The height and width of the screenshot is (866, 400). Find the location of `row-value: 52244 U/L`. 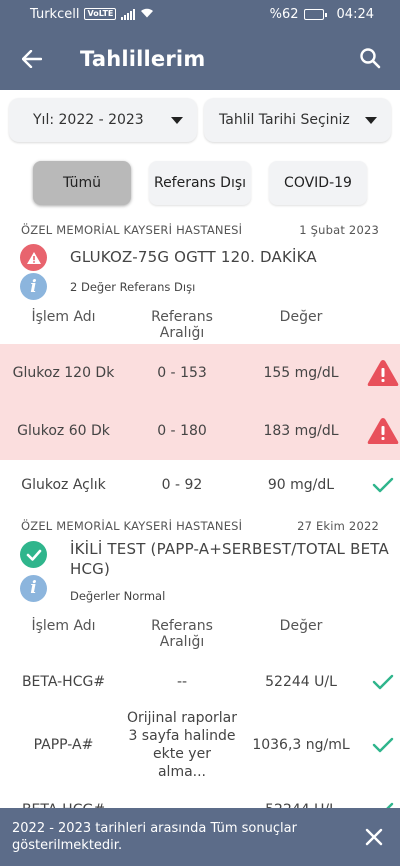

row-value: 52244 U/L is located at coordinates (301, 682).